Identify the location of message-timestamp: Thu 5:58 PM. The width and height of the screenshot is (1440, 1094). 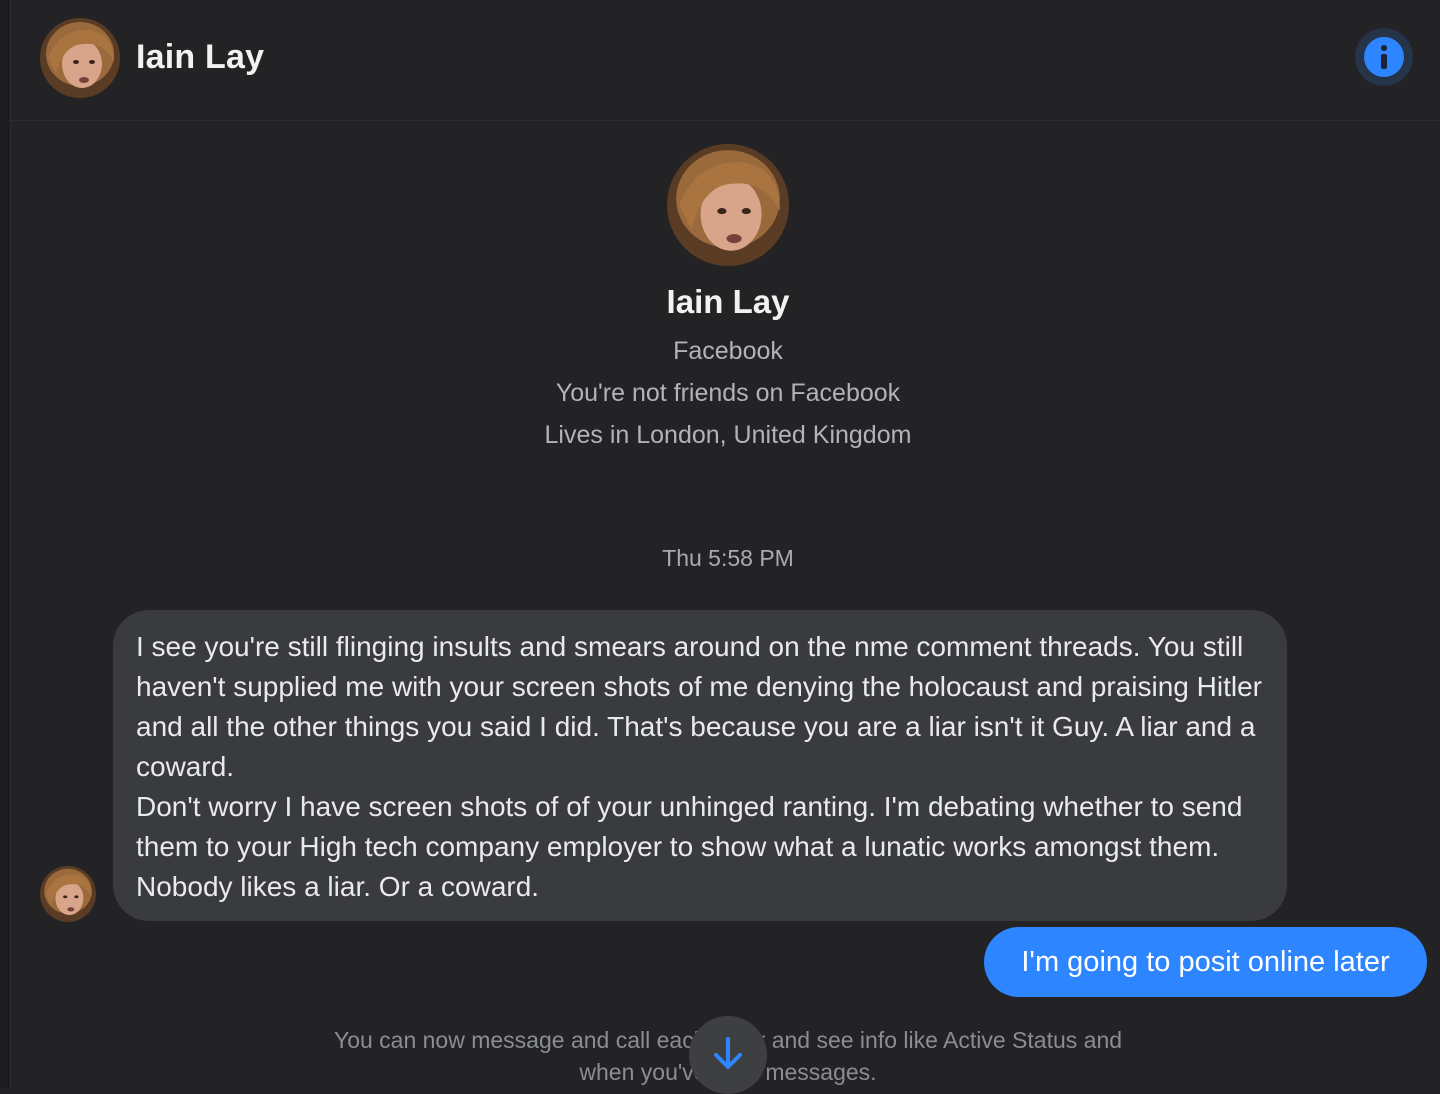
(728, 558).